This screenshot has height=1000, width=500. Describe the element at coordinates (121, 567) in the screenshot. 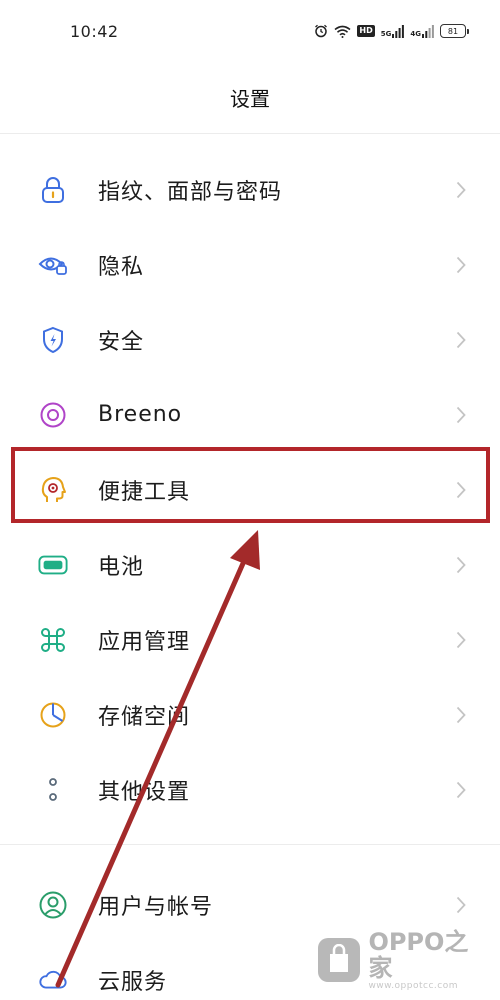

I see `settings-item-label: 电池` at that location.